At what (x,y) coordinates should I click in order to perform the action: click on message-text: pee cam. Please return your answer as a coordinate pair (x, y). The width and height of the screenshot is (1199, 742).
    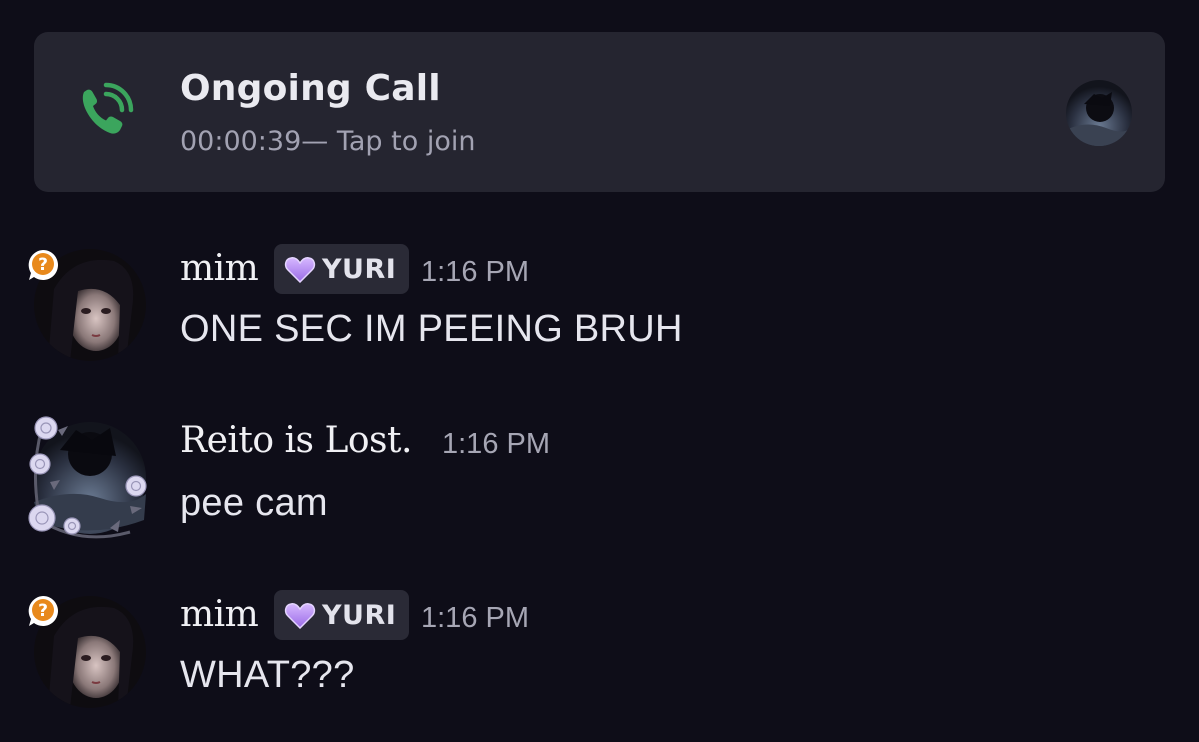
    Looking at the image, I should click on (254, 503).